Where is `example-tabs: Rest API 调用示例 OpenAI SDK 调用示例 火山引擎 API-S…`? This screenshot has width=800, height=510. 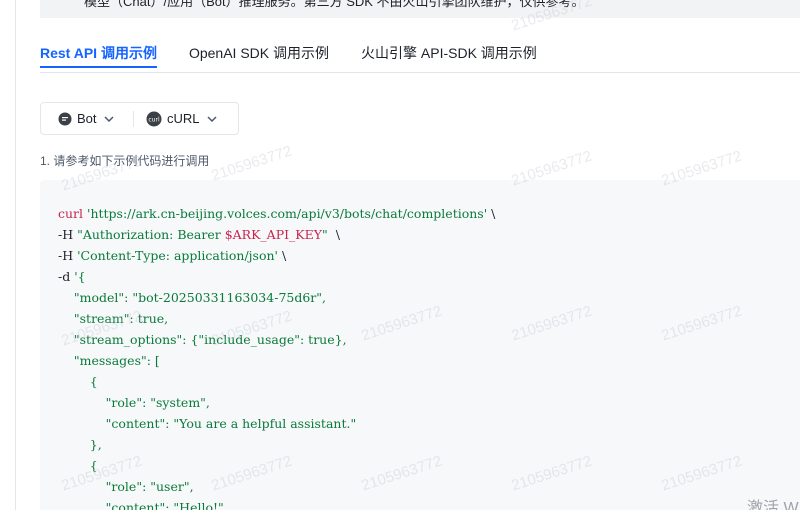
example-tabs: Rest API 调用示例 OpenAI SDK 调用示例 火山引擎 API-S… is located at coordinates (304, 55).